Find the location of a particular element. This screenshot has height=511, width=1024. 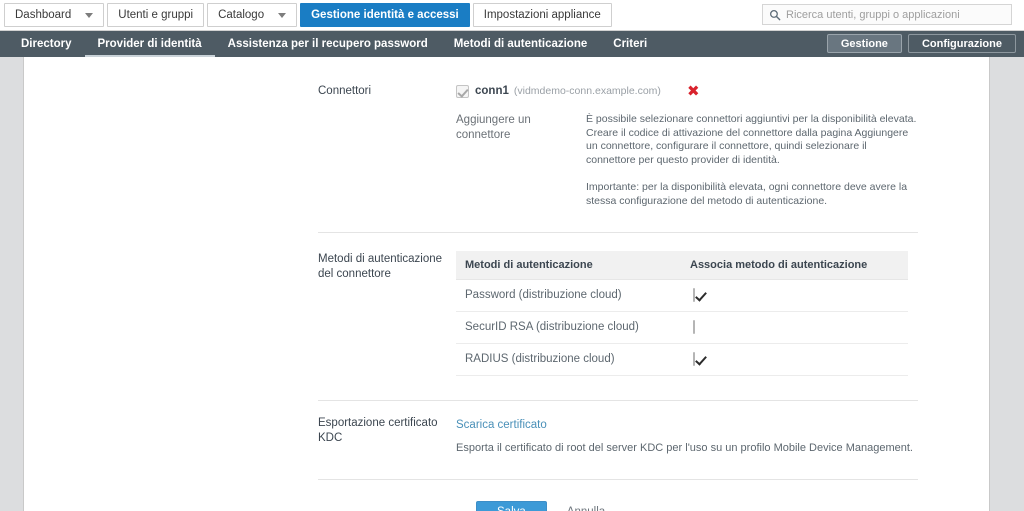

column-header-associate: Associa metodo di autenticazione is located at coordinates (794, 265).